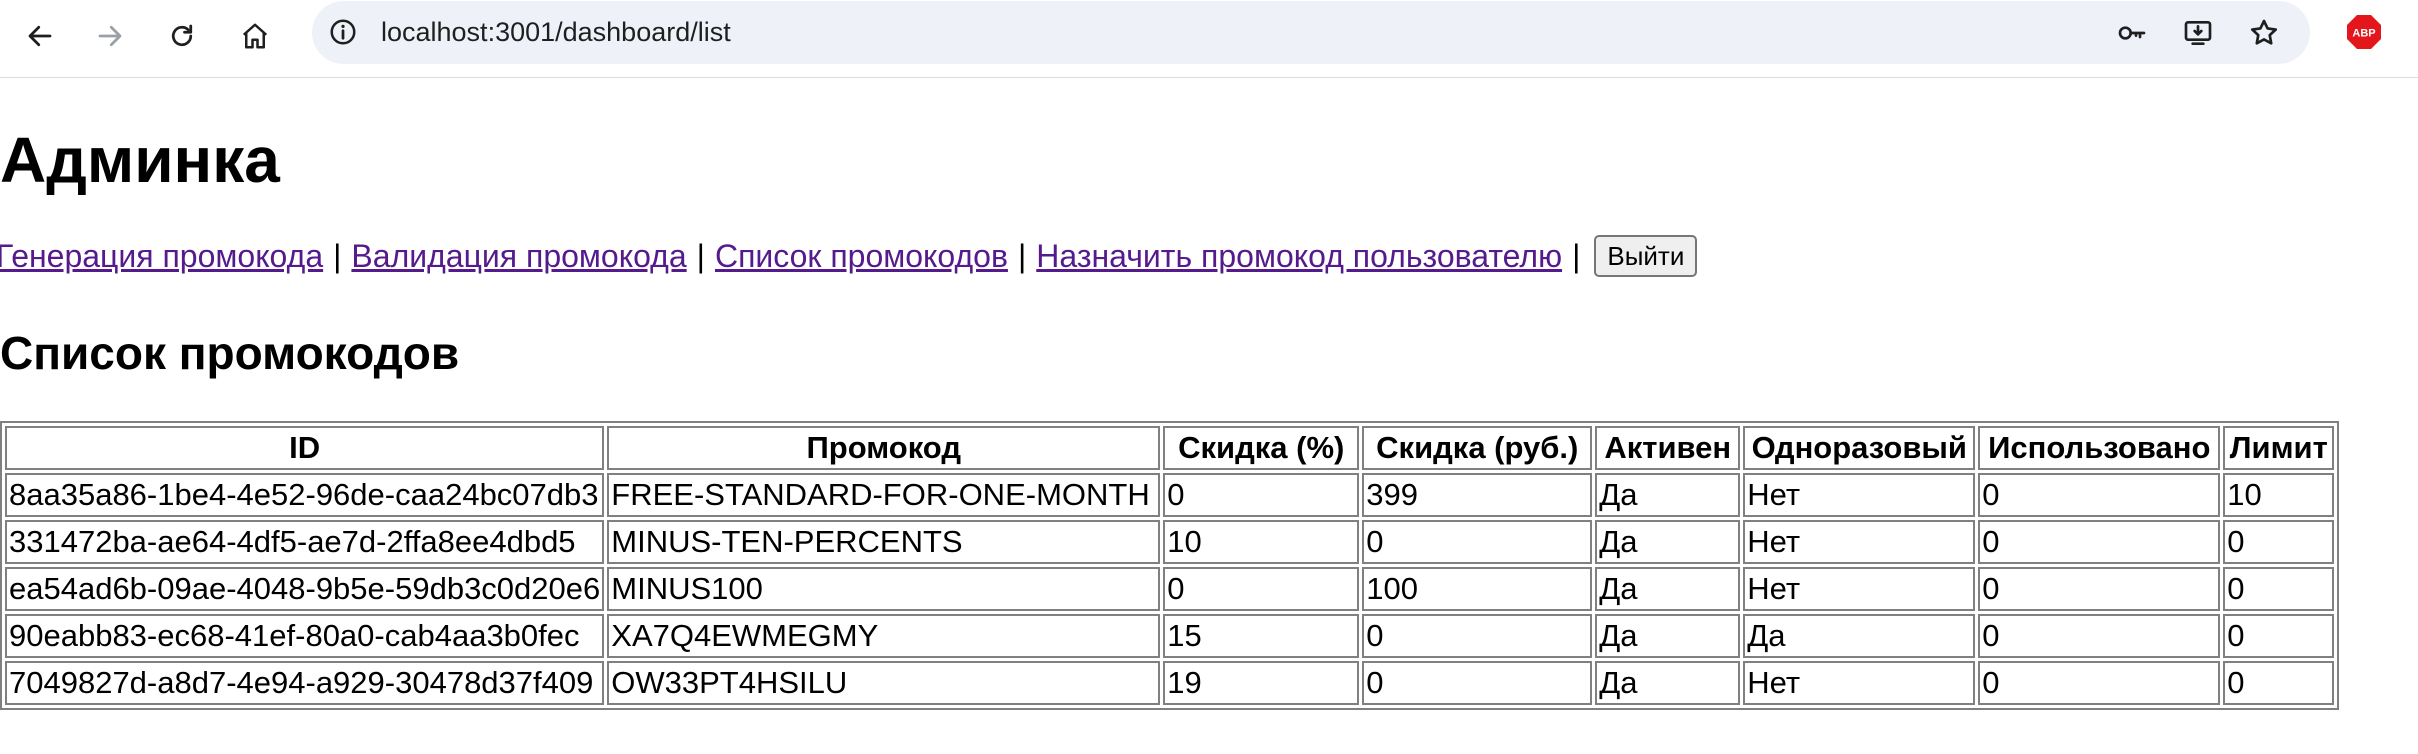 The image size is (2418, 754). I want to click on nav-link-validate: Валидация промокода, so click(518, 256).